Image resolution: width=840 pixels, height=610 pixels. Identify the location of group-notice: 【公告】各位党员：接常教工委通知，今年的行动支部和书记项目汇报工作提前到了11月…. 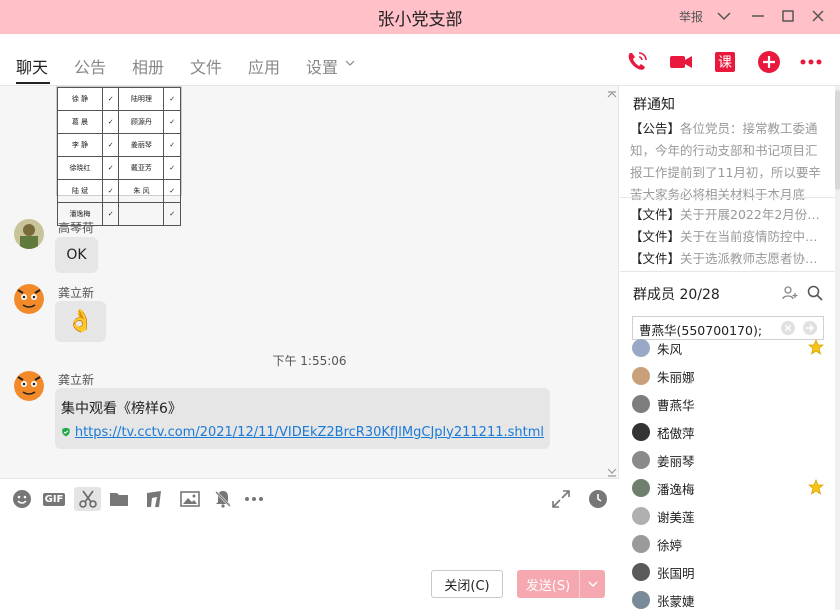
(728, 162).